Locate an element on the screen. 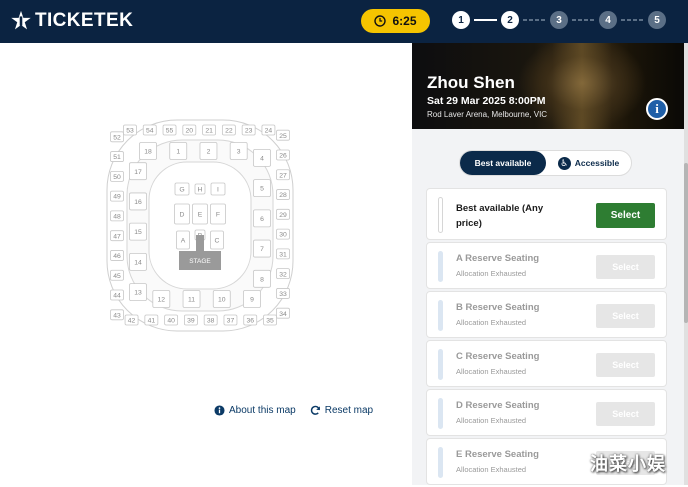 Image resolution: width=688 pixels, height=487 pixels. seat-section-50: 50 is located at coordinates (117, 176).